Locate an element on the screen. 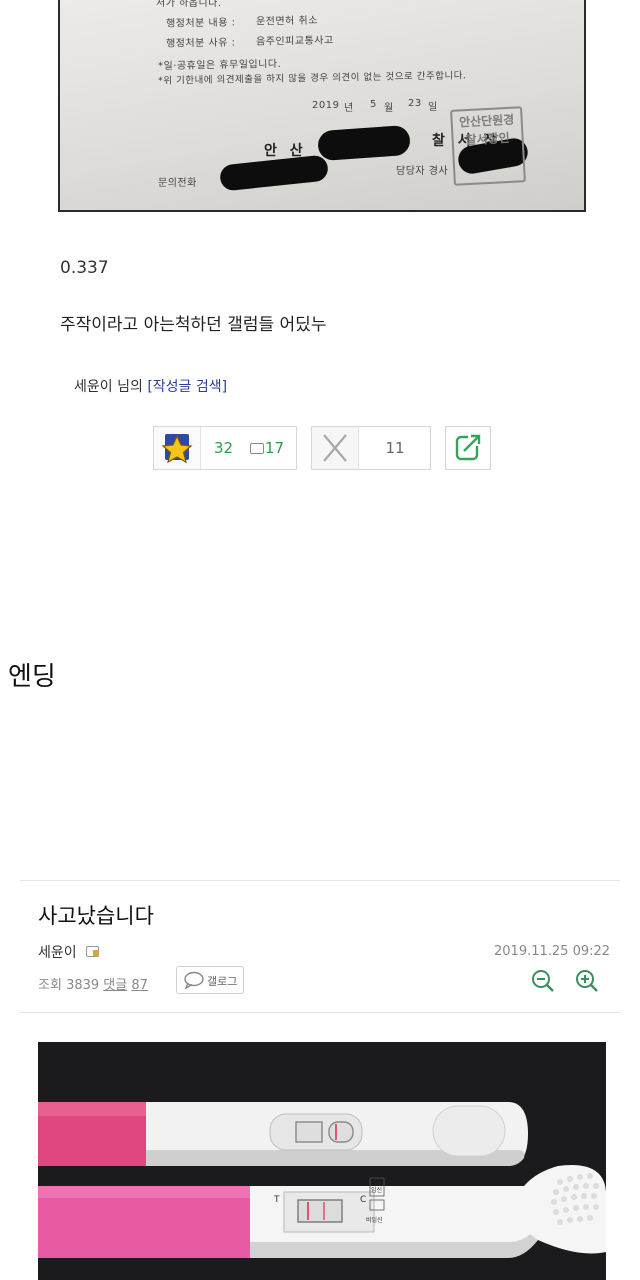 This screenshot has width=640, height=1280. seal-text: 안산단원경찰서장인 is located at coordinates (486, 130).